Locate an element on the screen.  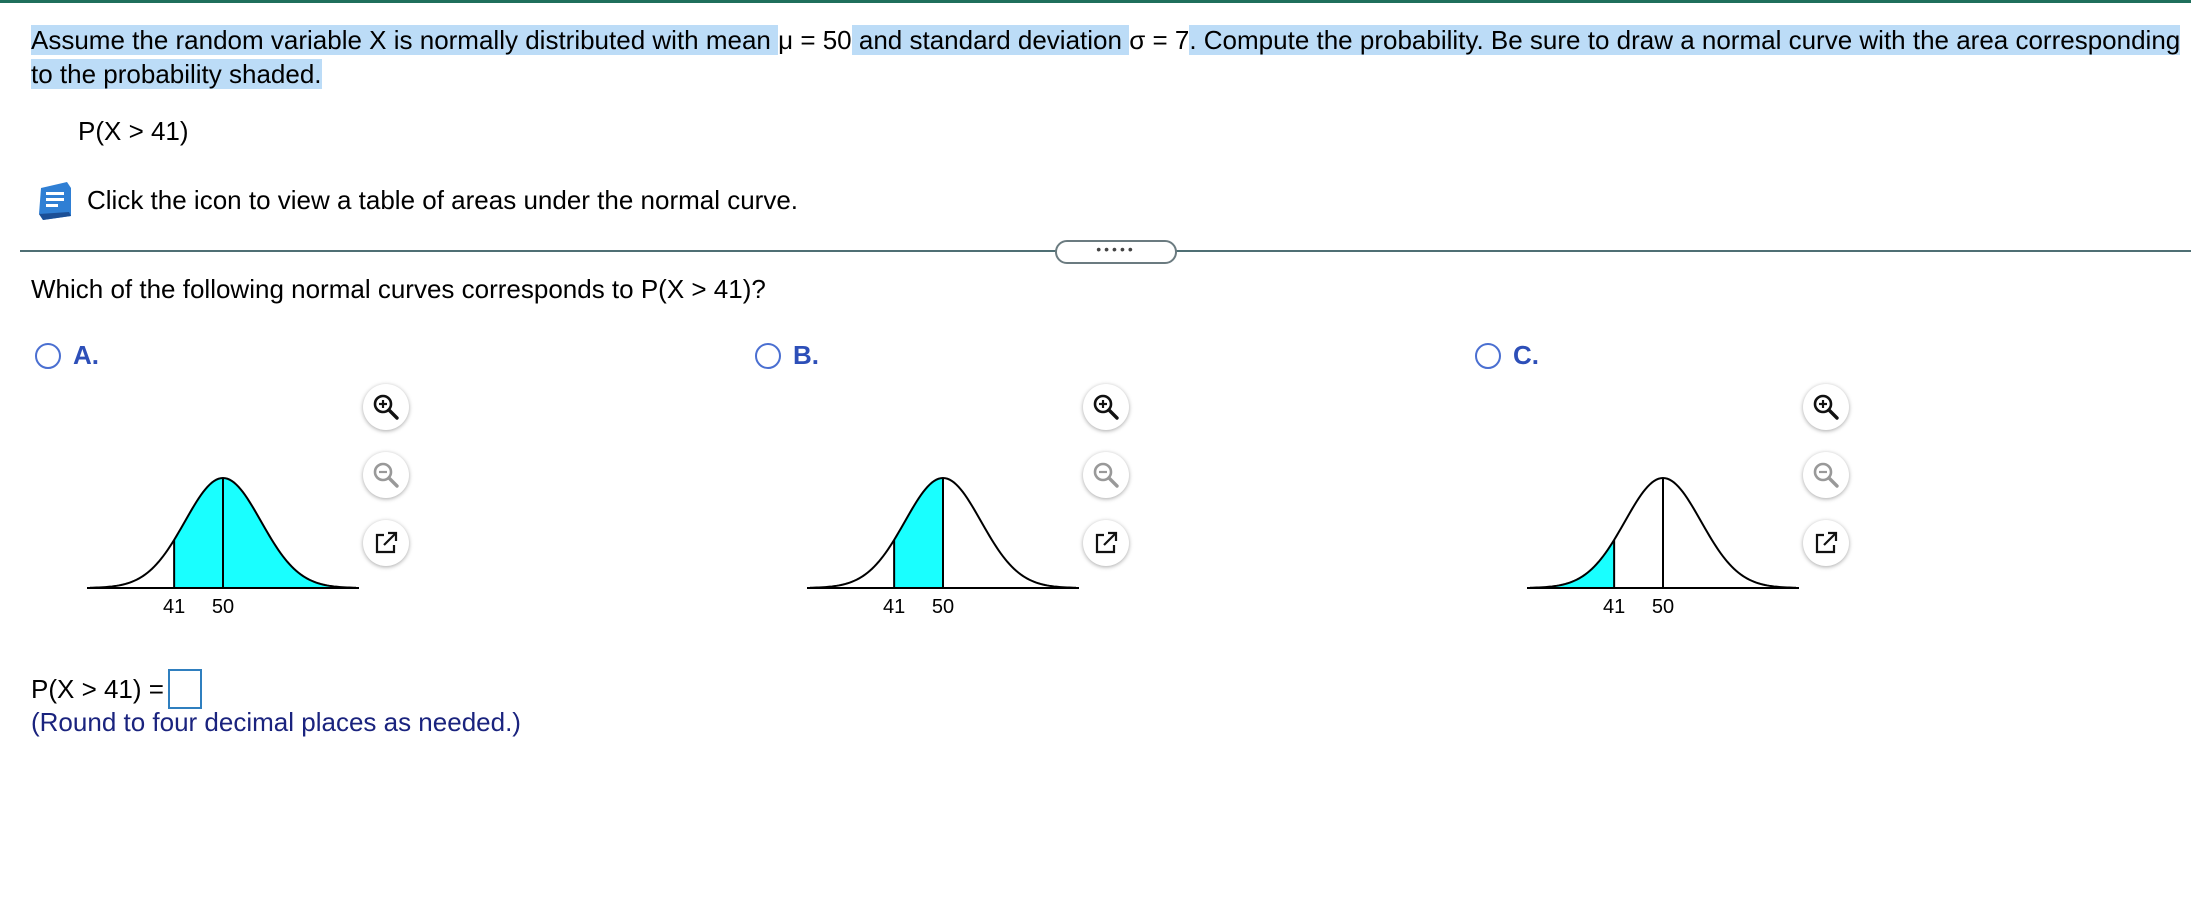
option-c-popout-button is located at coordinates (1826, 543).